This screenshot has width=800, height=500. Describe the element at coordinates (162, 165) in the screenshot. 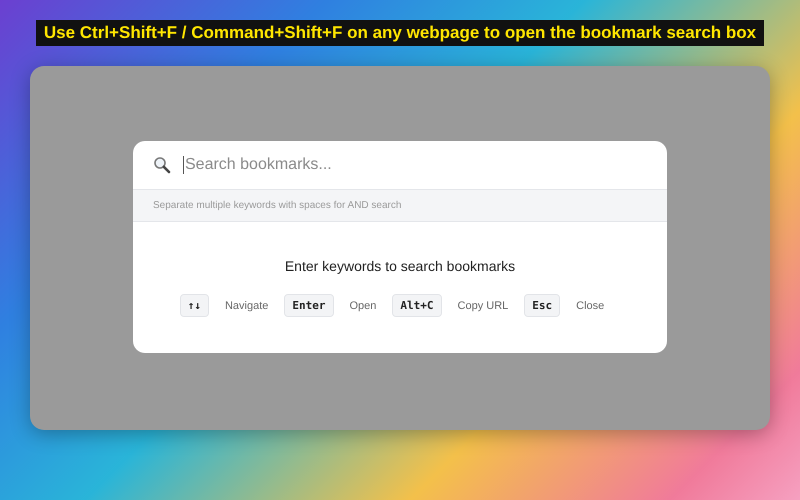

I see `search-icon` at that location.